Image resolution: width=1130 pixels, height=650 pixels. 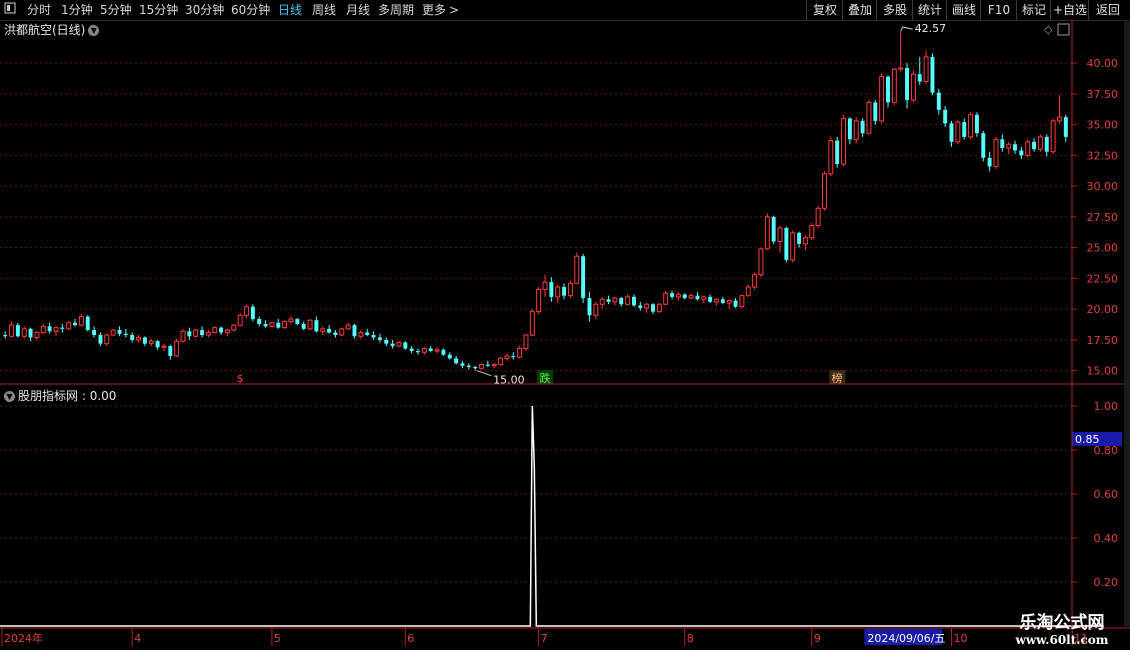 I want to click on date-label: 8, so click(x=690, y=638).